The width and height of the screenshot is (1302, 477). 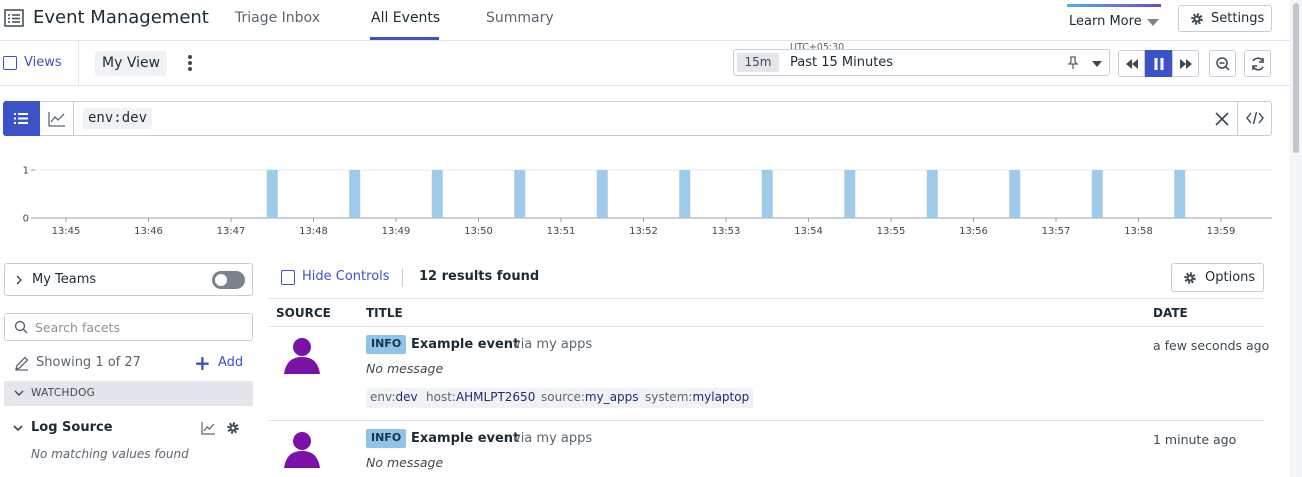 I want to click on event-list-icon, so click(x=14, y=18).